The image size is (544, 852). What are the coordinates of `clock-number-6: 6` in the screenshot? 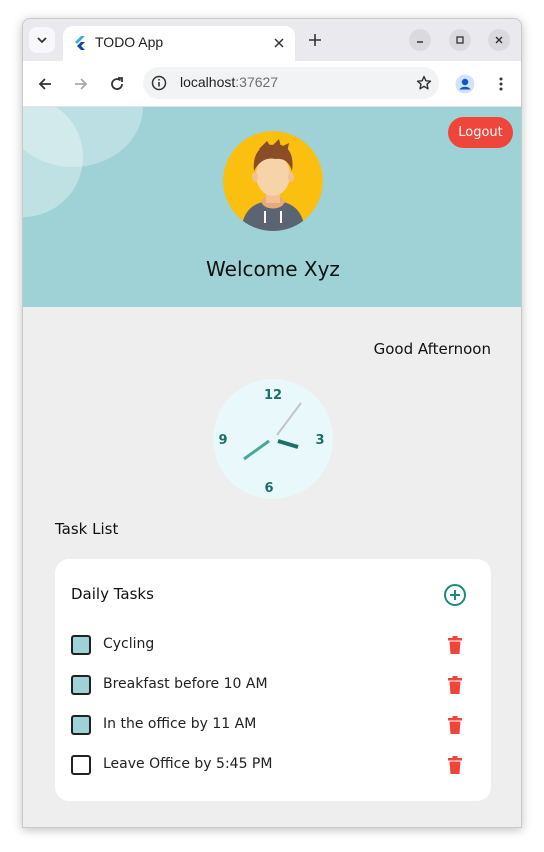 It's located at (268, 488).